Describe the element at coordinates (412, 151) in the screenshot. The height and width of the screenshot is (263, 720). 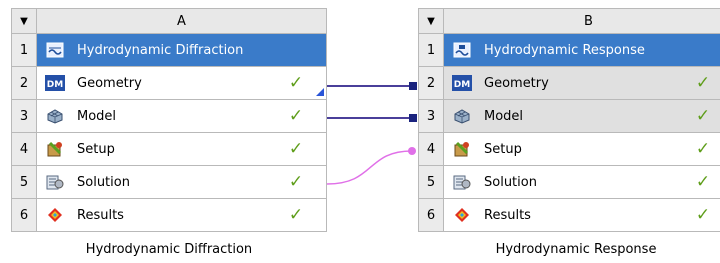
I see `setup-link-endpoint` at that location.